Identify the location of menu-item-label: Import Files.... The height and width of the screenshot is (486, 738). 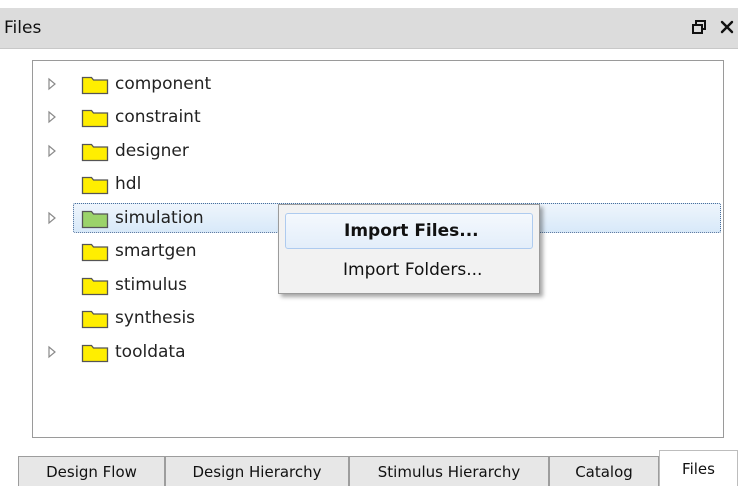
(411, 231).